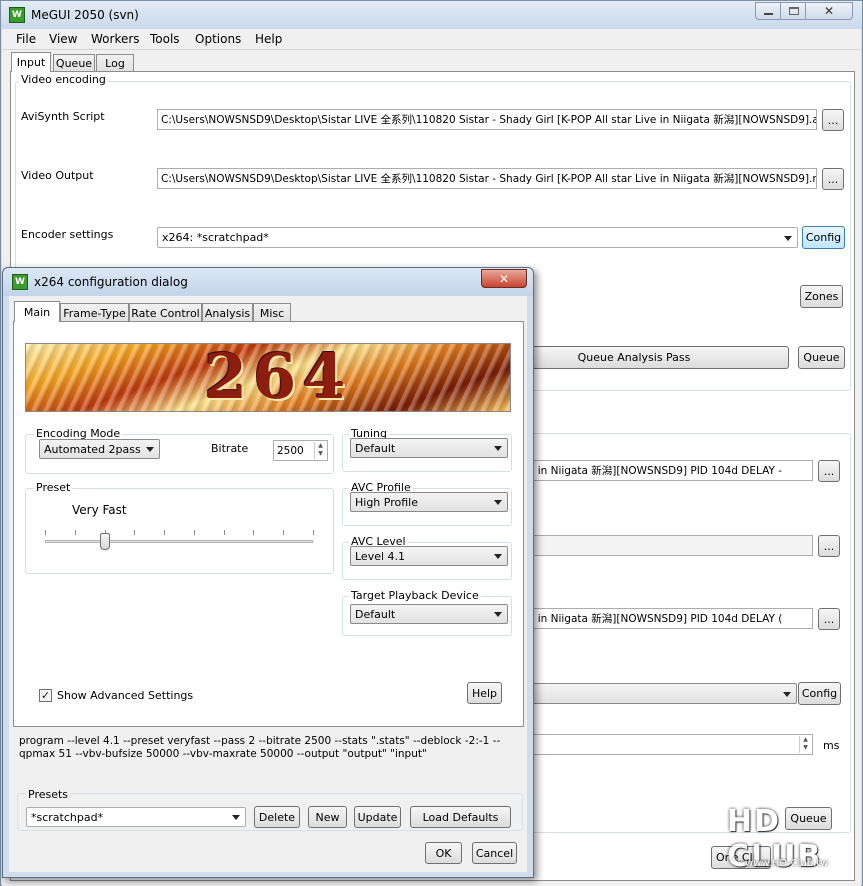  What do you see at coordinates (787, 863) in the screenshot?
I see `watermark-url: www.HD-Club.tw` at bounding box center [787, 863].